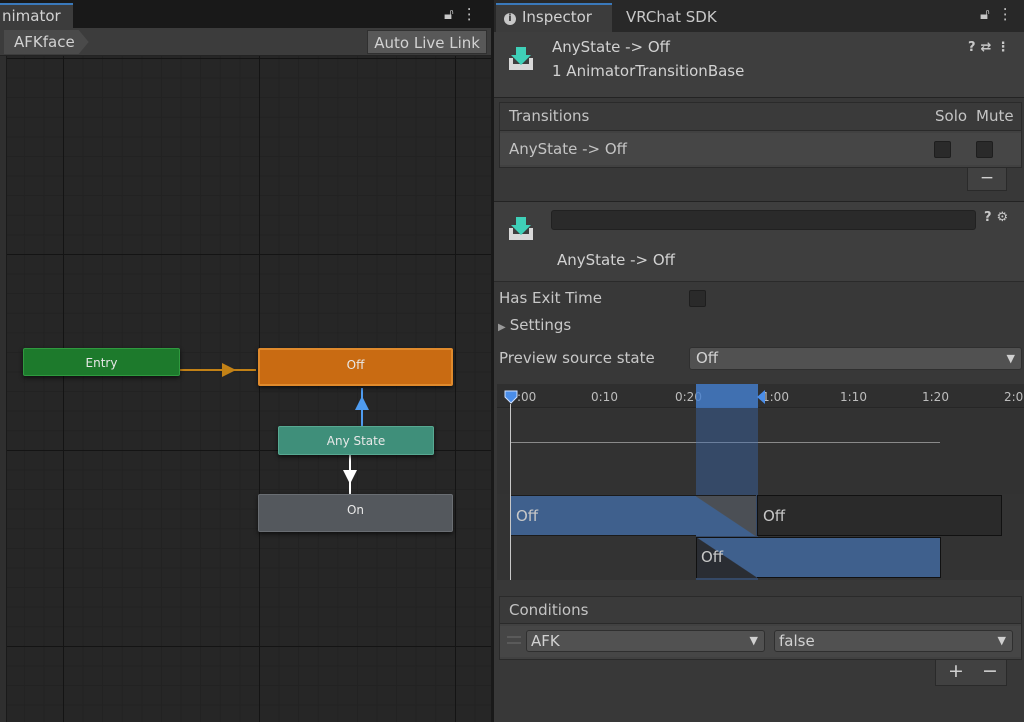  Describe the element at coordinates (935, 397) in the screenshot. I see `tick-label: 1:20` at that location.